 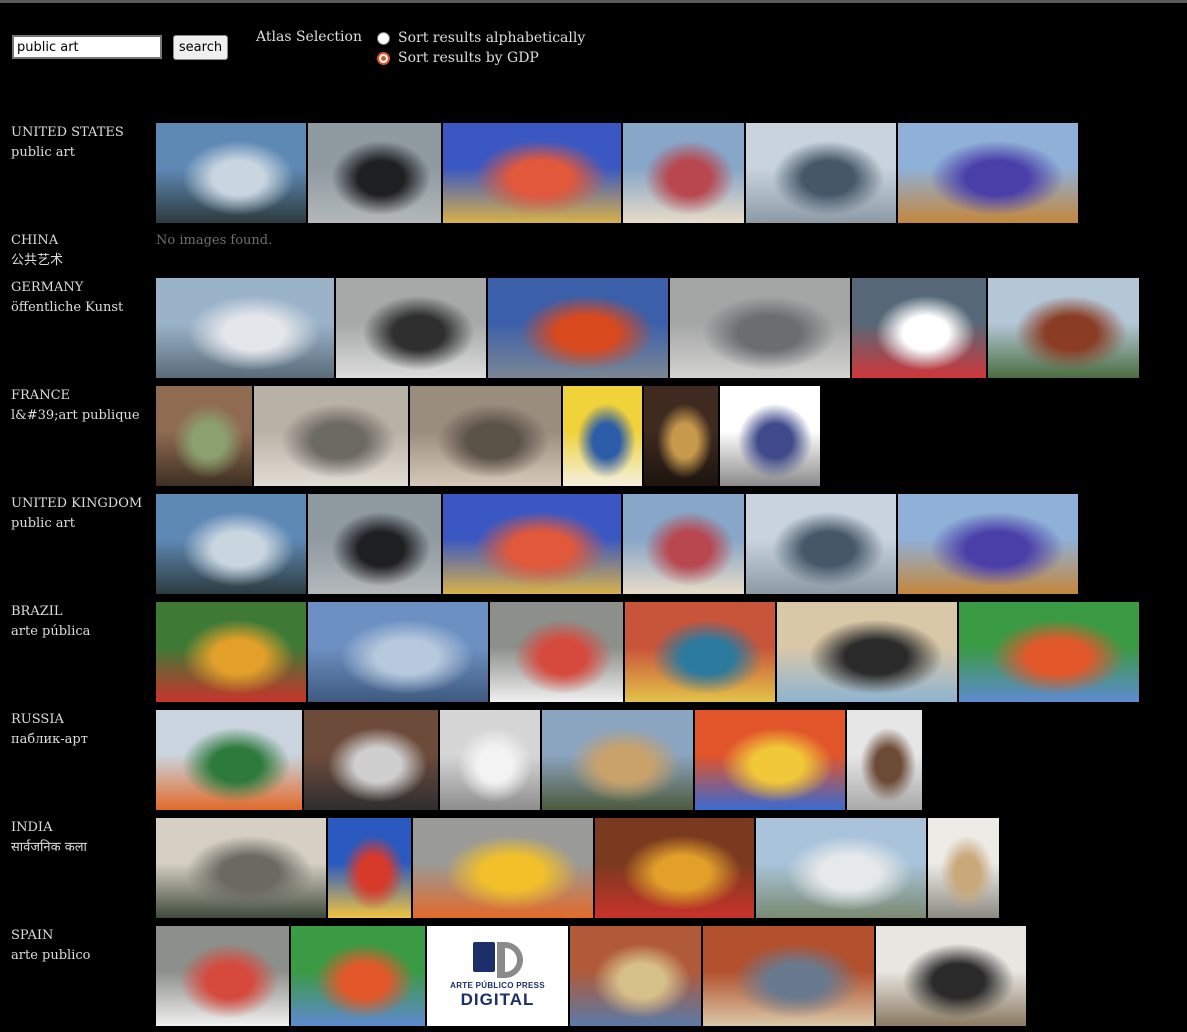 What do you see at coordinates (37, 611) in the screenshot?
I see `country-name: BRAZIL` at bounding box center [37, 611].